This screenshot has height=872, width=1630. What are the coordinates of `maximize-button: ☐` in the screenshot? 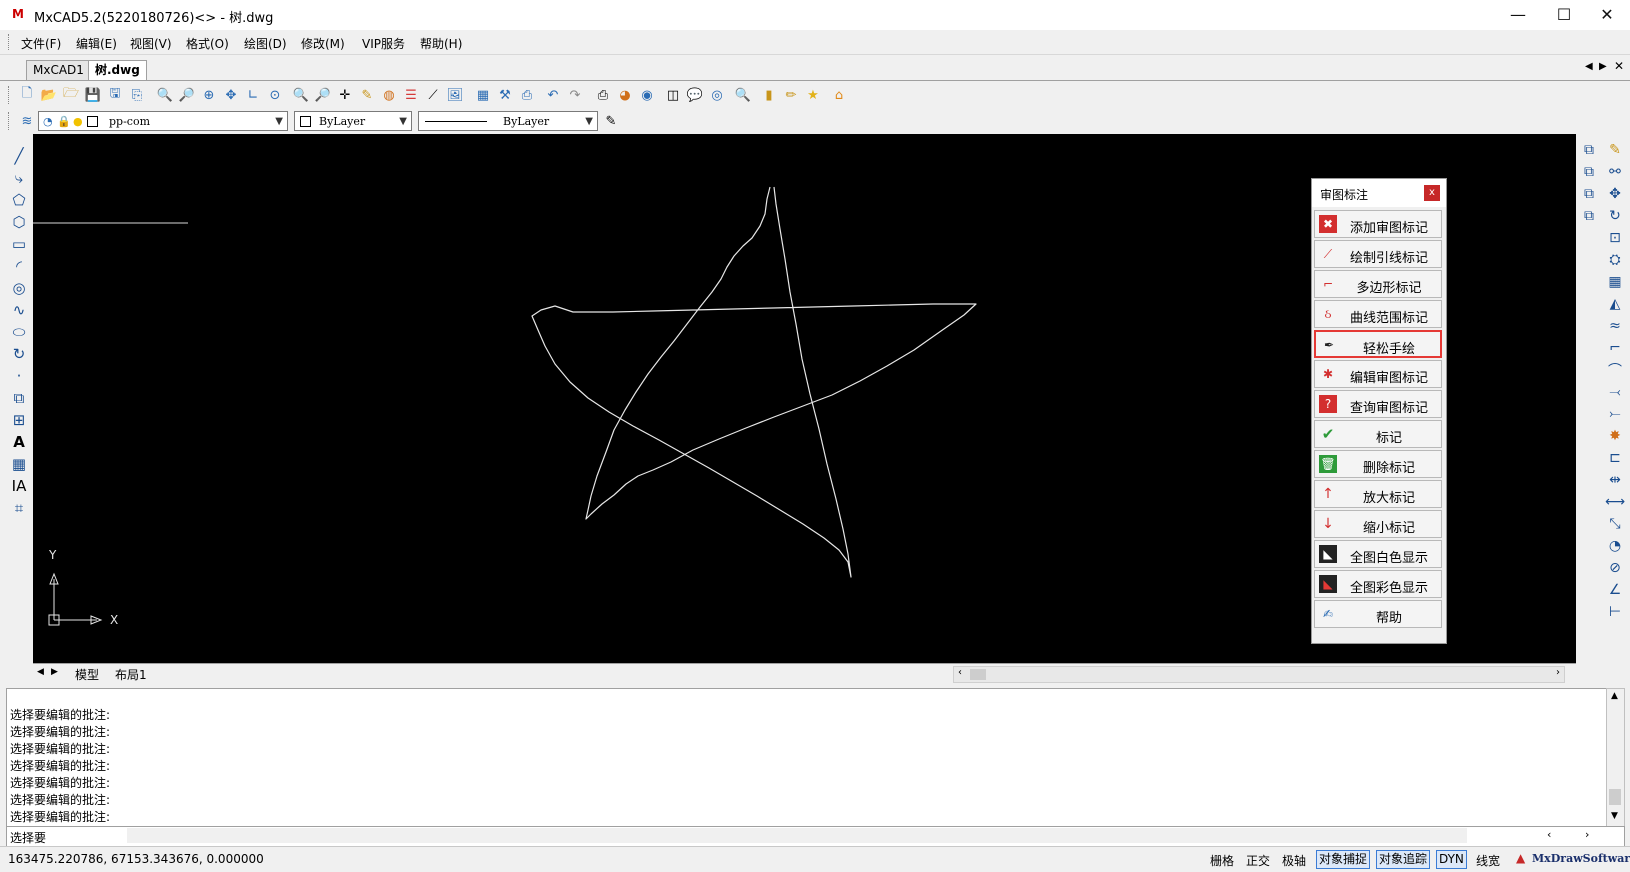 It's located at (1564, 15).